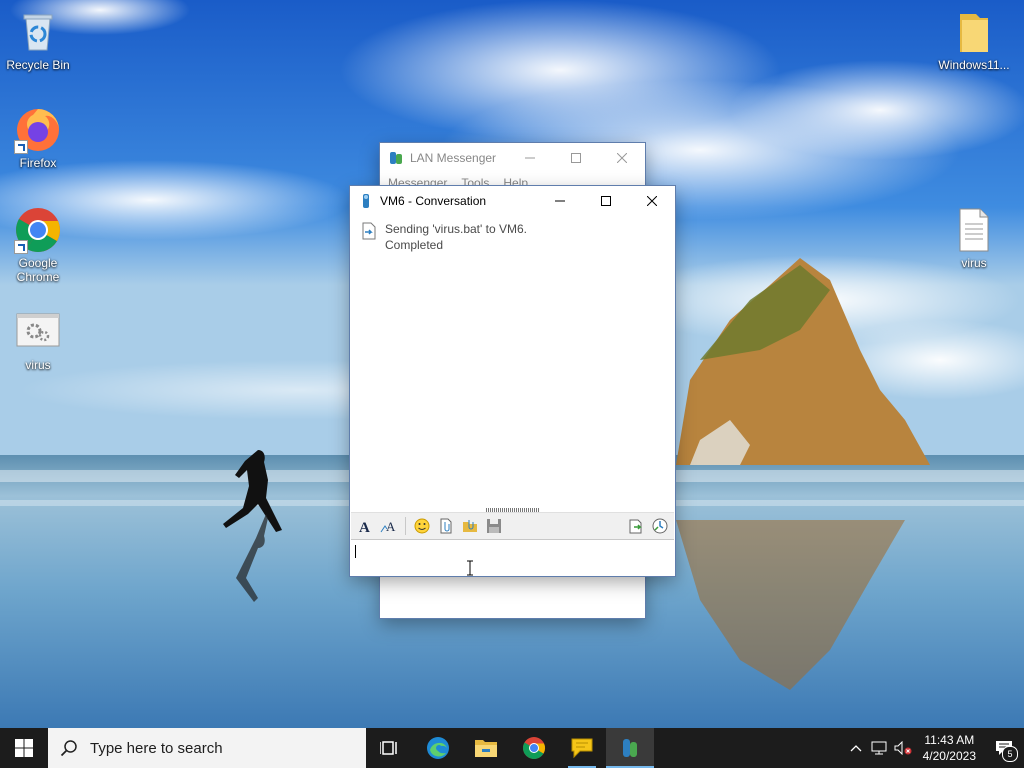 The height and width of the screenshot is (768, 1024). Describe the element at coordinates (366, 201) in the screenshot. I see `conversation-icon` at that location.